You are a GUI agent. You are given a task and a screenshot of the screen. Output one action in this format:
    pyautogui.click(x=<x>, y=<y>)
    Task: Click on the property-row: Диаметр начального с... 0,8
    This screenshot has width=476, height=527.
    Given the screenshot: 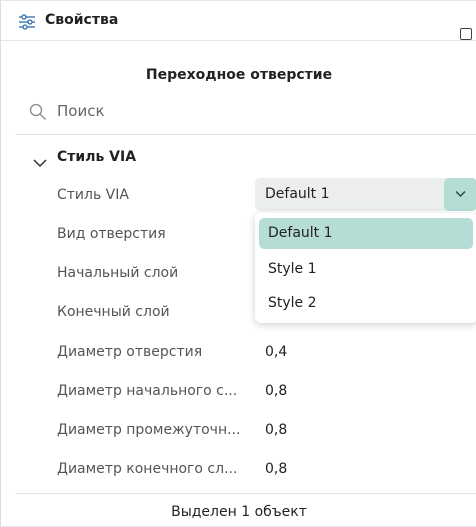 What is the action you would take?
    pyautogui.click(x=238, y=391)
    